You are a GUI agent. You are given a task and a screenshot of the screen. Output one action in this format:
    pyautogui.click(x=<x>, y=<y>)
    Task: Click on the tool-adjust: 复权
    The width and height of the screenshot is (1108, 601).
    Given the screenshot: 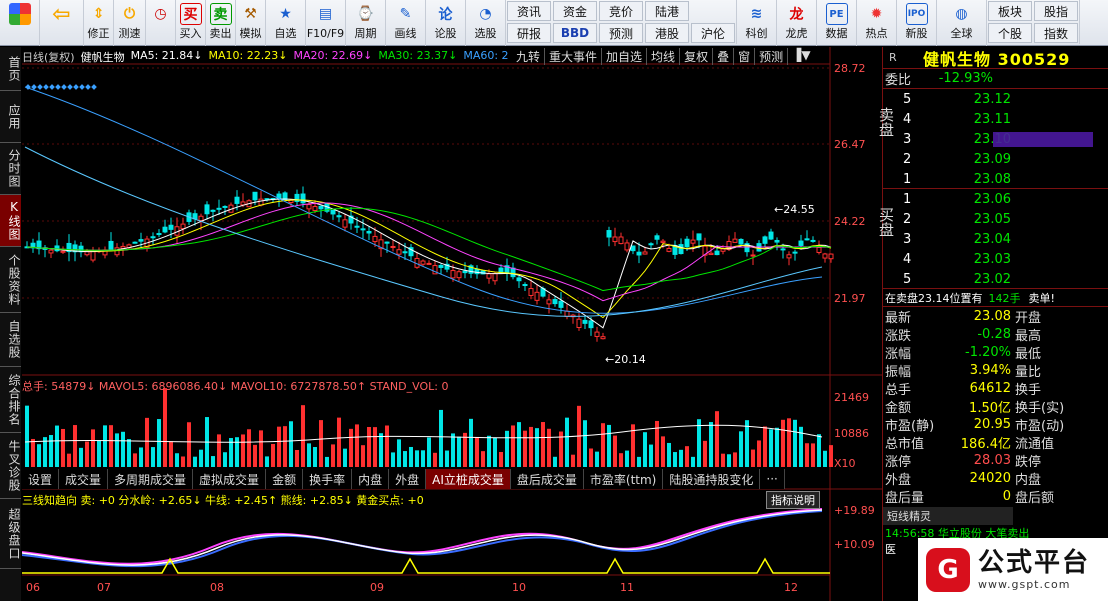 What is the action you would take?
    pyautogui.click(x=697, y=56)
    